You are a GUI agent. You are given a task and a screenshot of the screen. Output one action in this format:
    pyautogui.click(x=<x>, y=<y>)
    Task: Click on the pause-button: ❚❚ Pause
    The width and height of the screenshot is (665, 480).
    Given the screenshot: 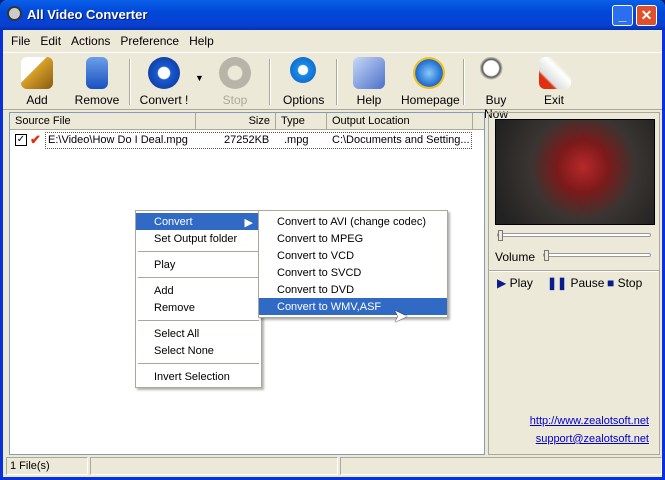 What is the action you would take?
    pyautogui.click(x=575, y=283)
    